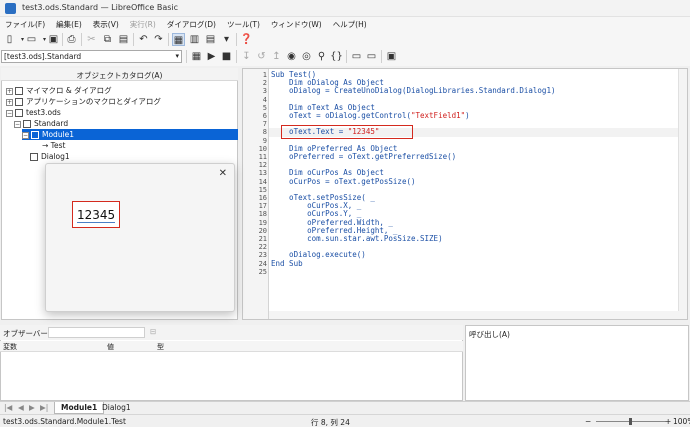 Image resolution: width=690 pixels, height=427 pixels. What do you see at coordinates (69, 24) in the screenshot?
I see `menu-edit: 編集(E)` at bounding box center [69, 24].